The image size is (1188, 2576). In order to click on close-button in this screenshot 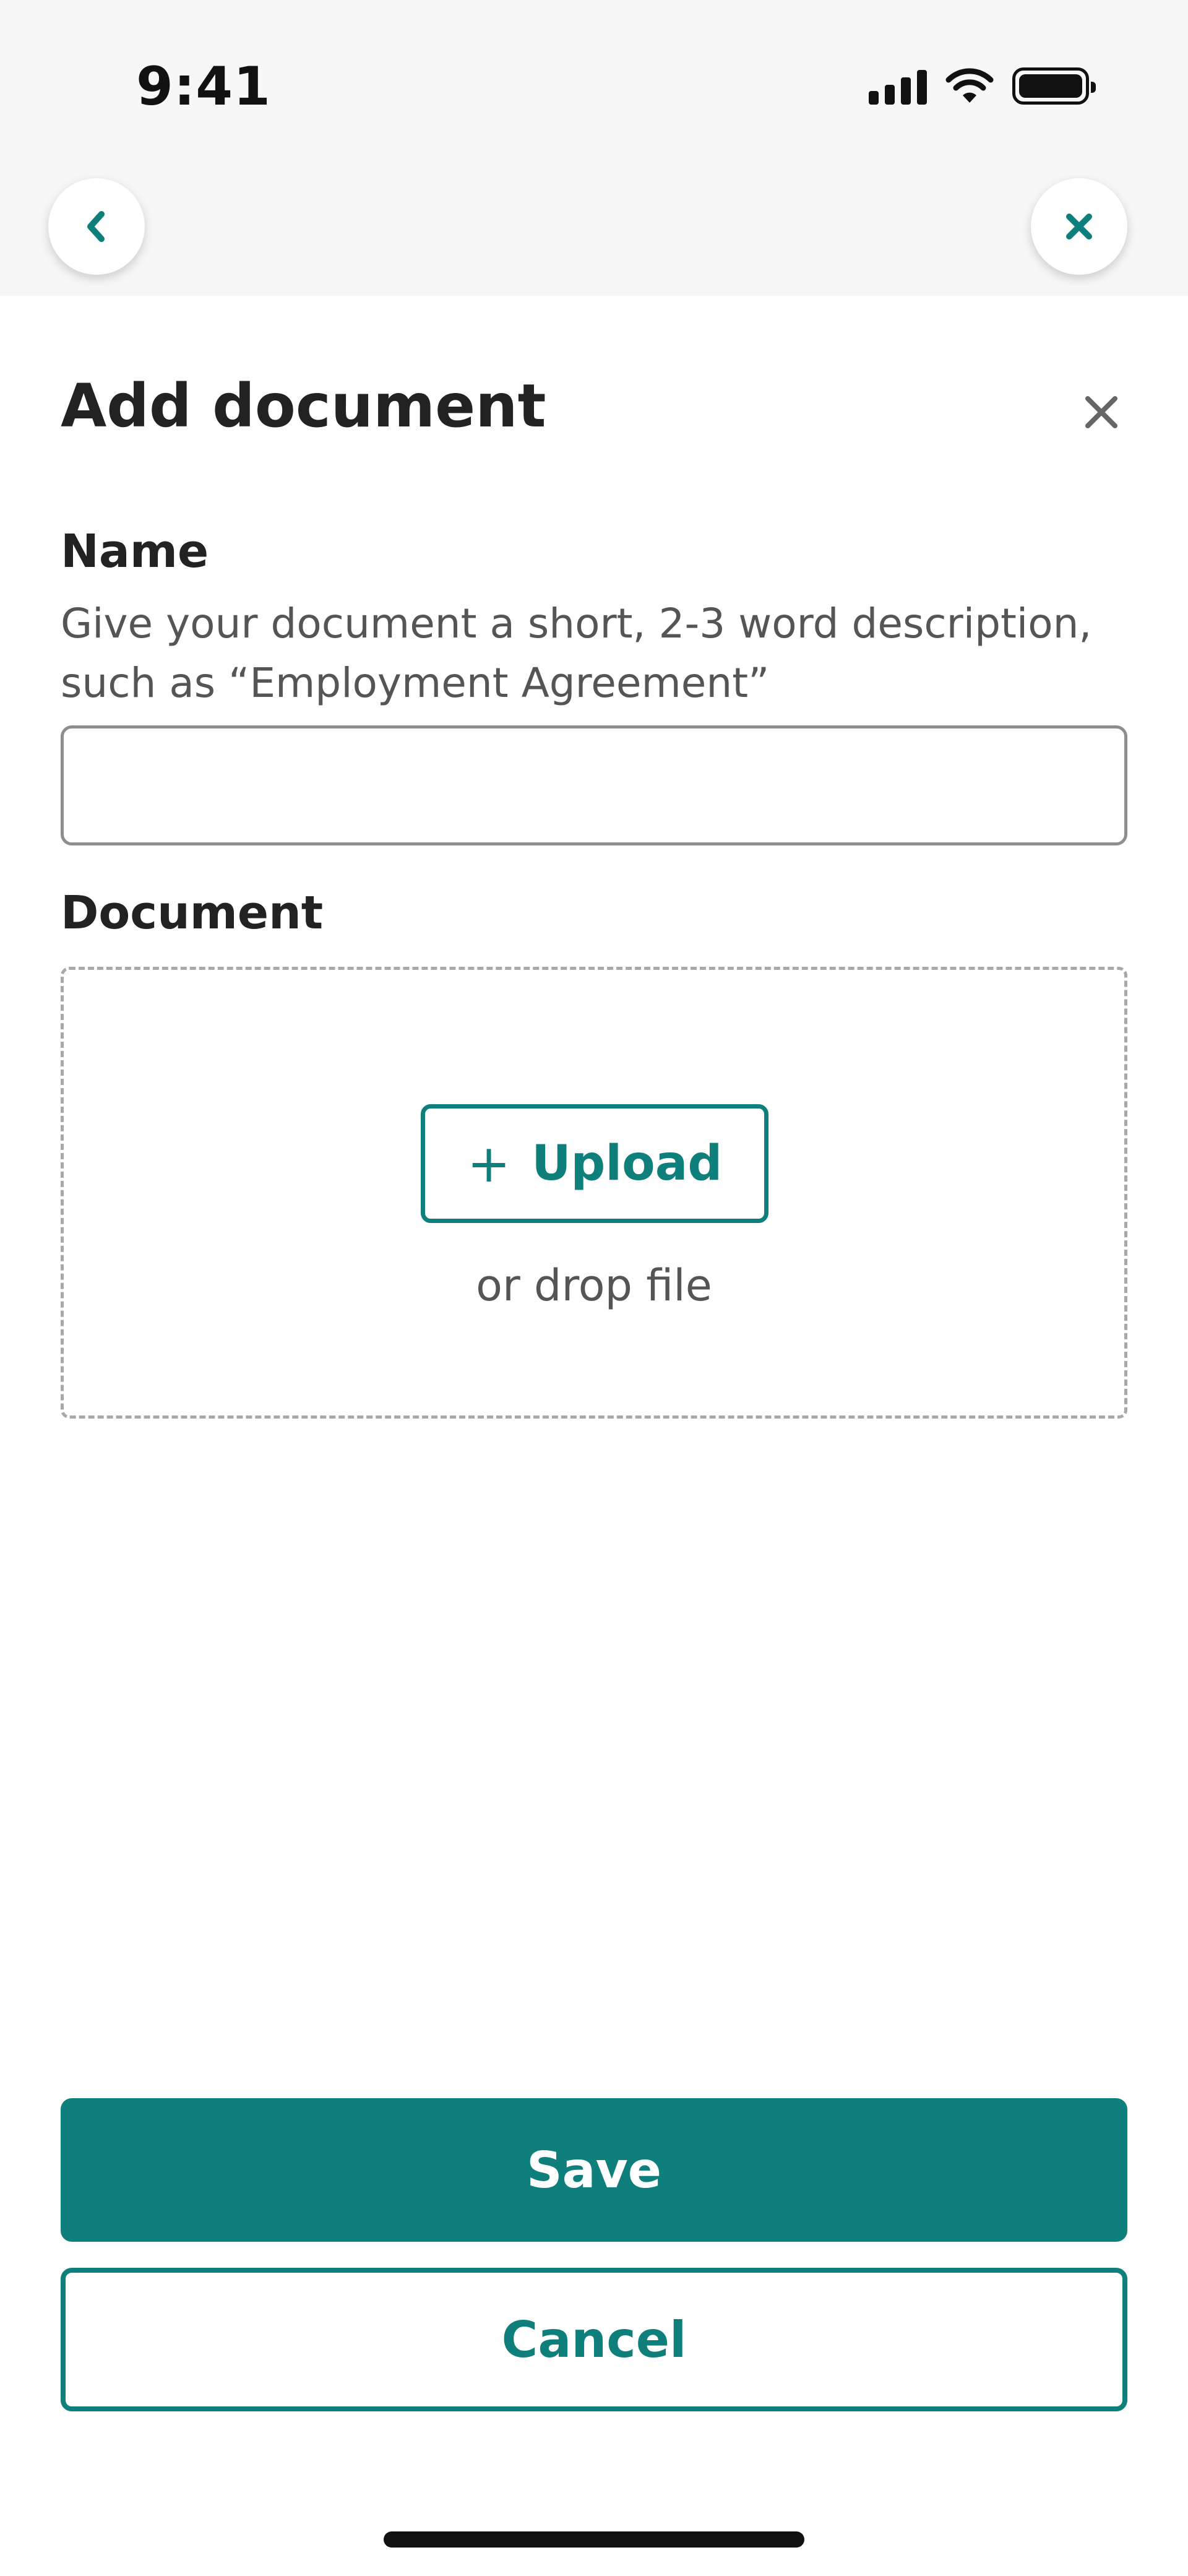, I will do `click(1079, 226)`.